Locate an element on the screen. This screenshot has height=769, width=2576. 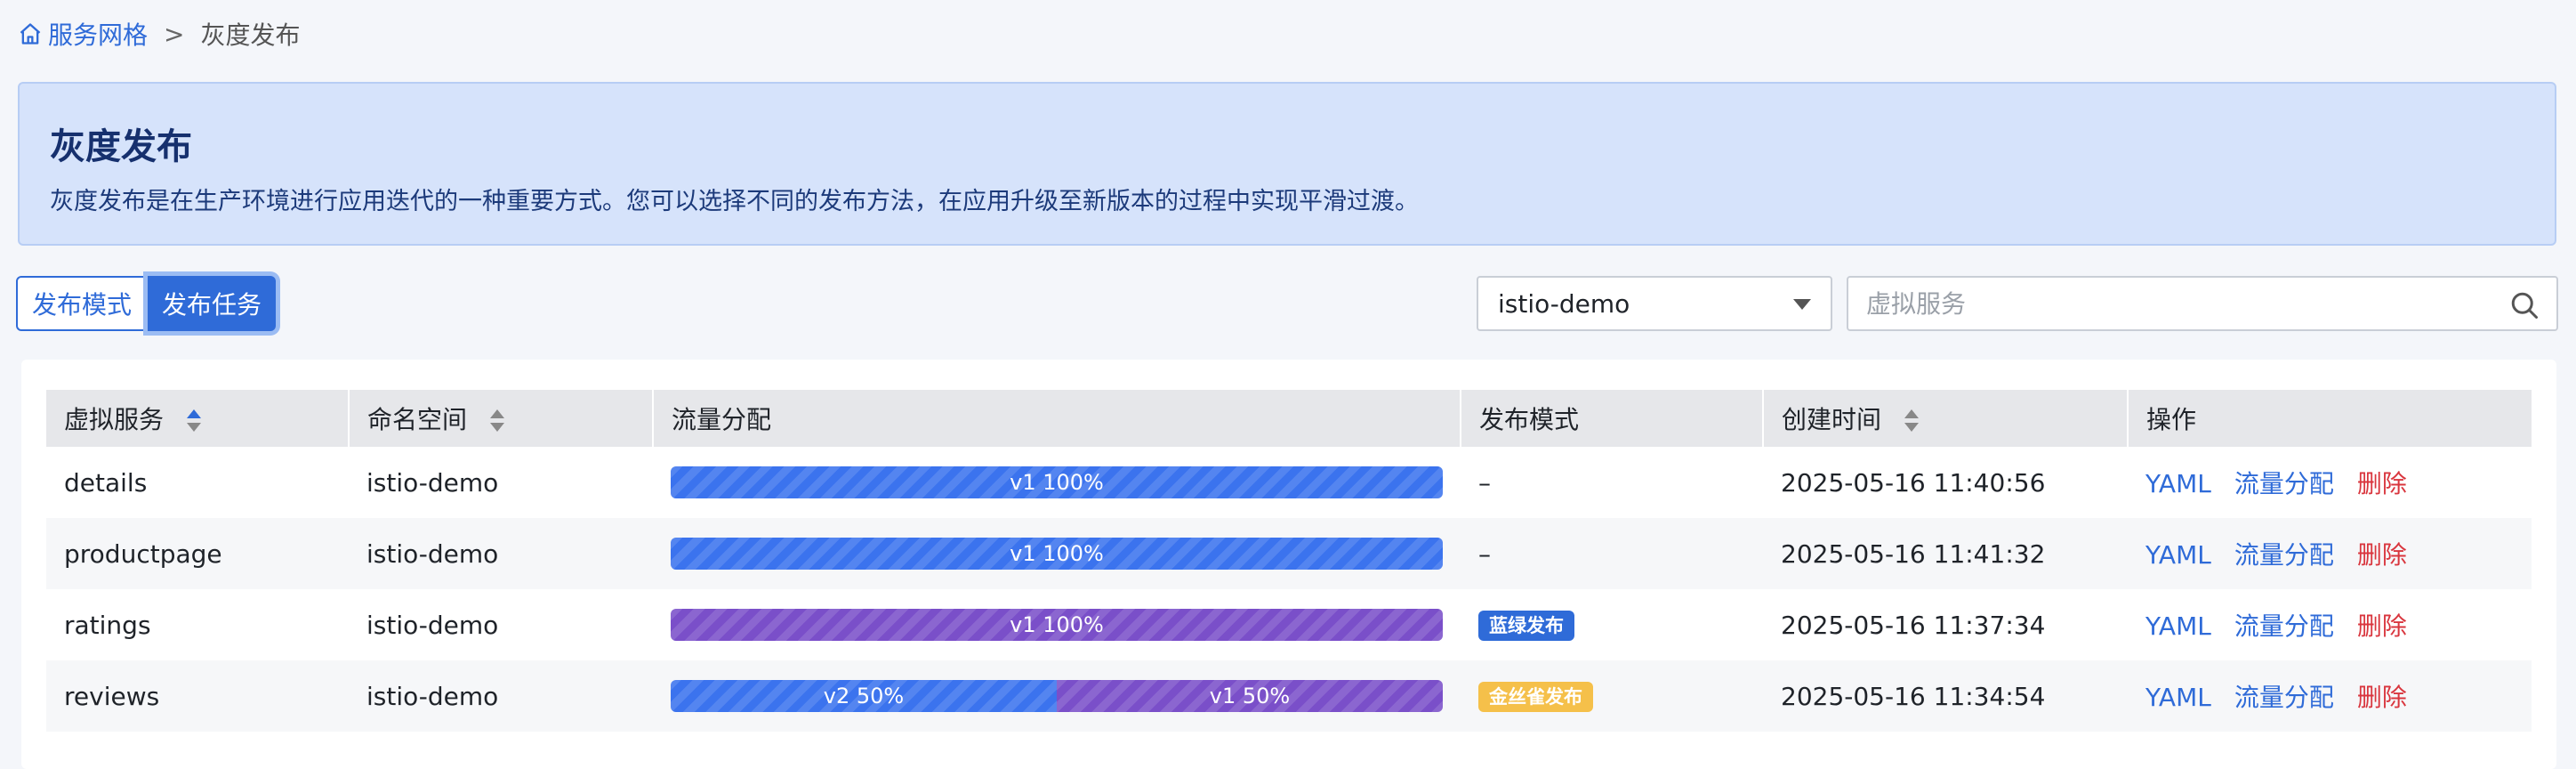
traffic-bar: v2 50% v1 50% is located at coordinates (1057, 696).